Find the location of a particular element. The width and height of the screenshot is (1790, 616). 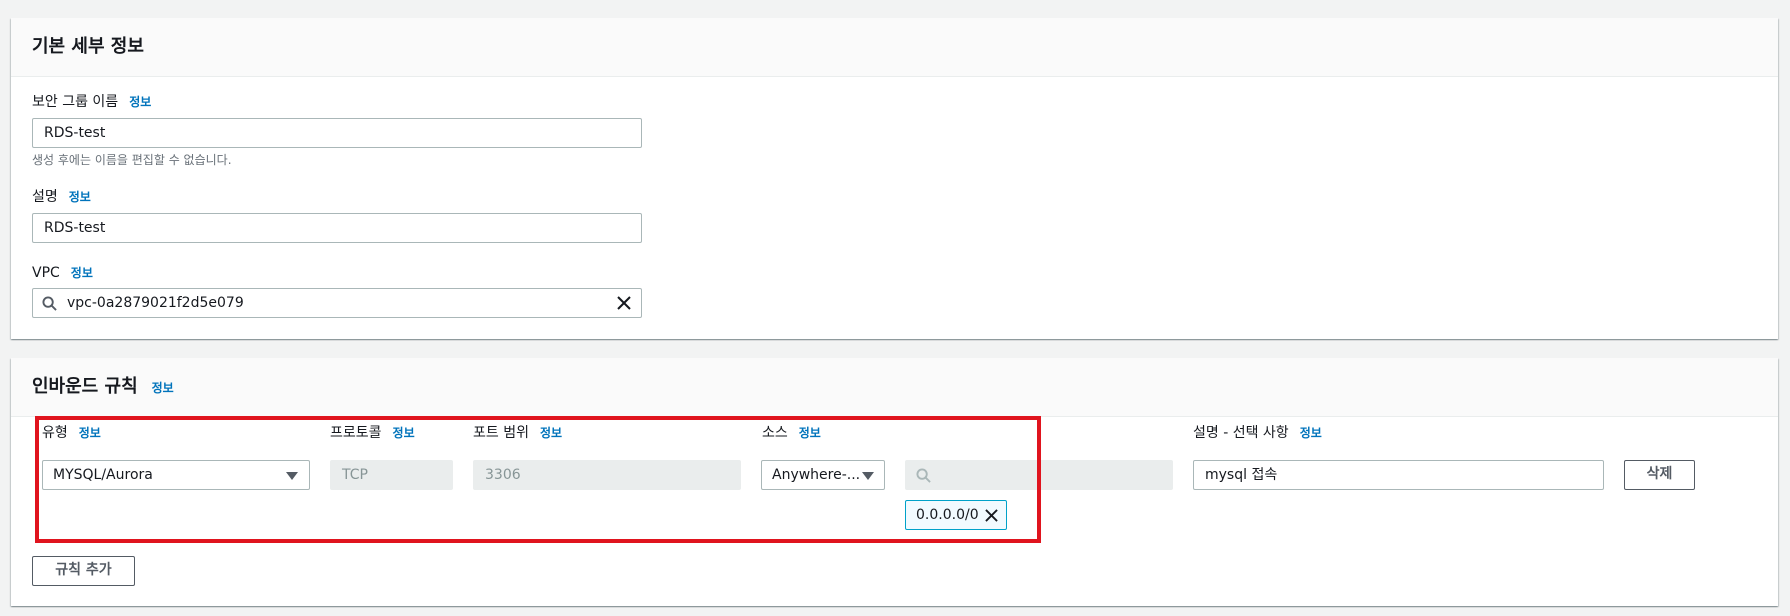

inbound-rules-title: 인바운드 규칙 is located at coordinates (85, 386).